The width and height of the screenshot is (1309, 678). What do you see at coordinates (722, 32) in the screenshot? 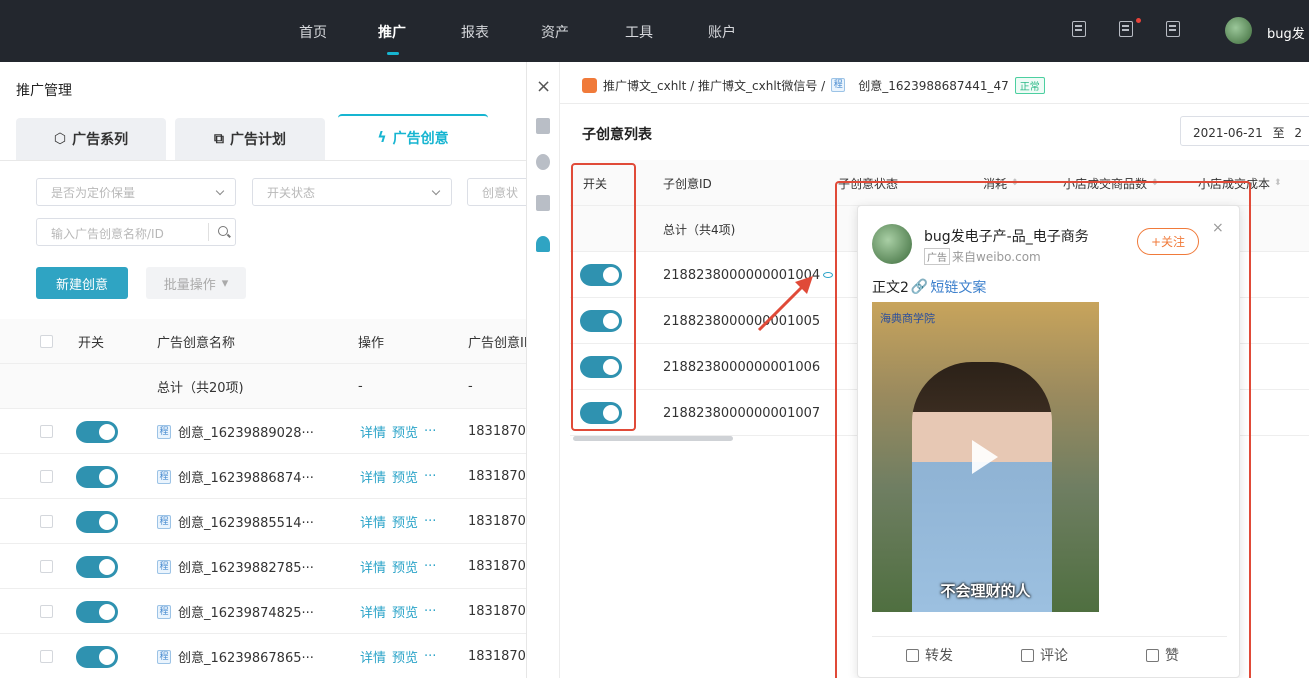
I see `nav-account: 账户` at bounding box center [722, 32].